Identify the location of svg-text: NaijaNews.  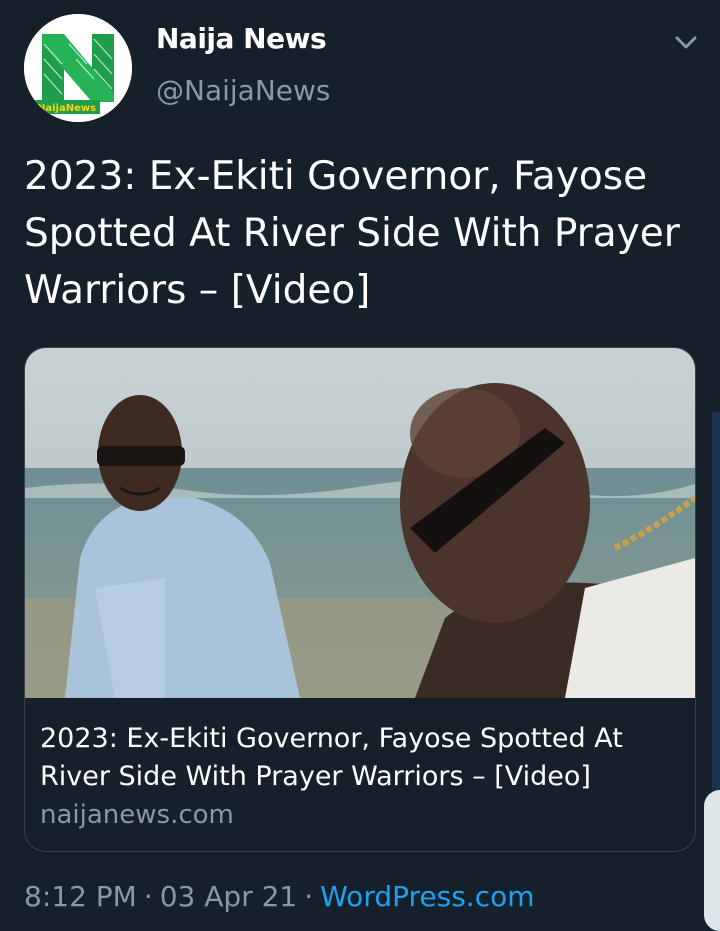
(66, 108).